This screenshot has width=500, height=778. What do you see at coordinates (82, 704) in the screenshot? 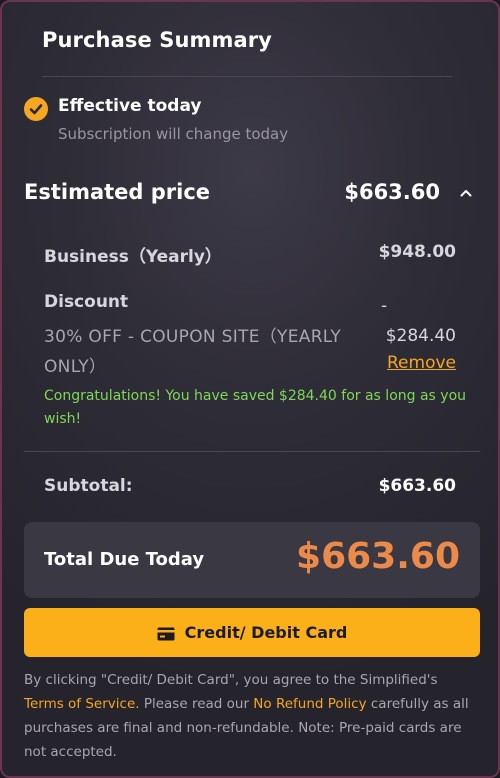
I see `terms-of-service-link: Terms of Service.` at bounding box center [82, 704].